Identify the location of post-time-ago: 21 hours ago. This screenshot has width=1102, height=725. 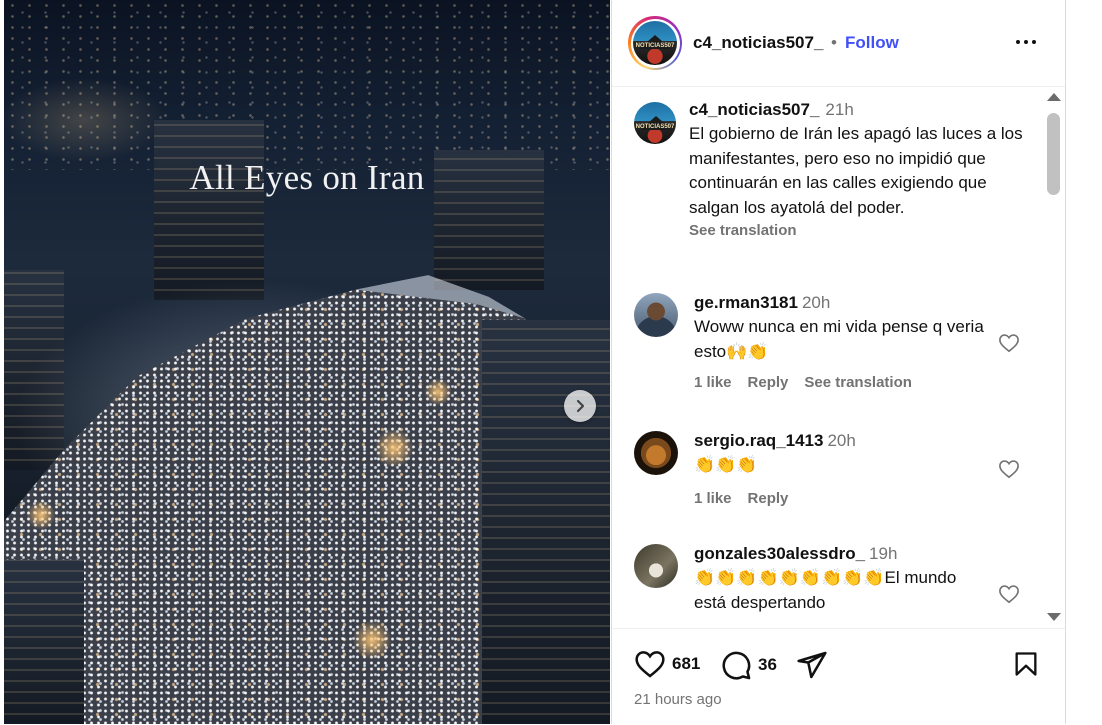
(678, 699).